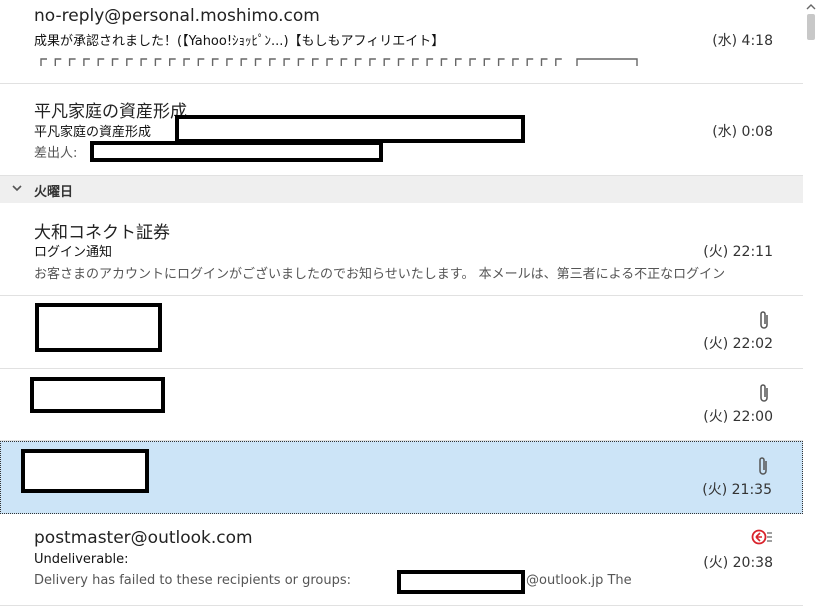  I want to click on scroll-thumb, so click(811, 27).